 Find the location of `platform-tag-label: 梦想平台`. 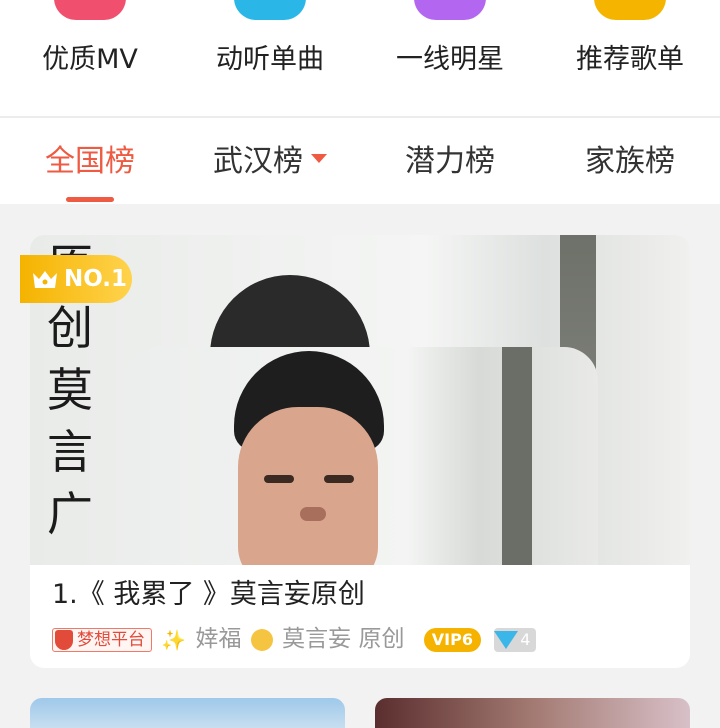

platform-tag-label: 梦想平台 is located at coordinates (111, 639).